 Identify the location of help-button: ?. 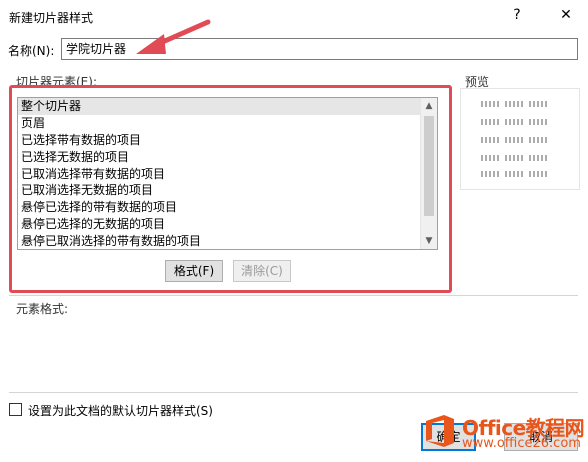
(517, 15).